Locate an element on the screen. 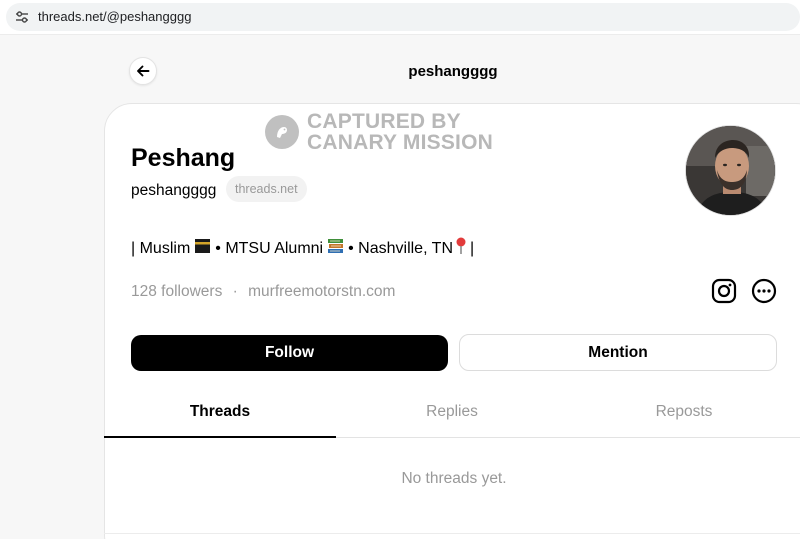  tab-replies: Replies is located at coordinates (452, 415).